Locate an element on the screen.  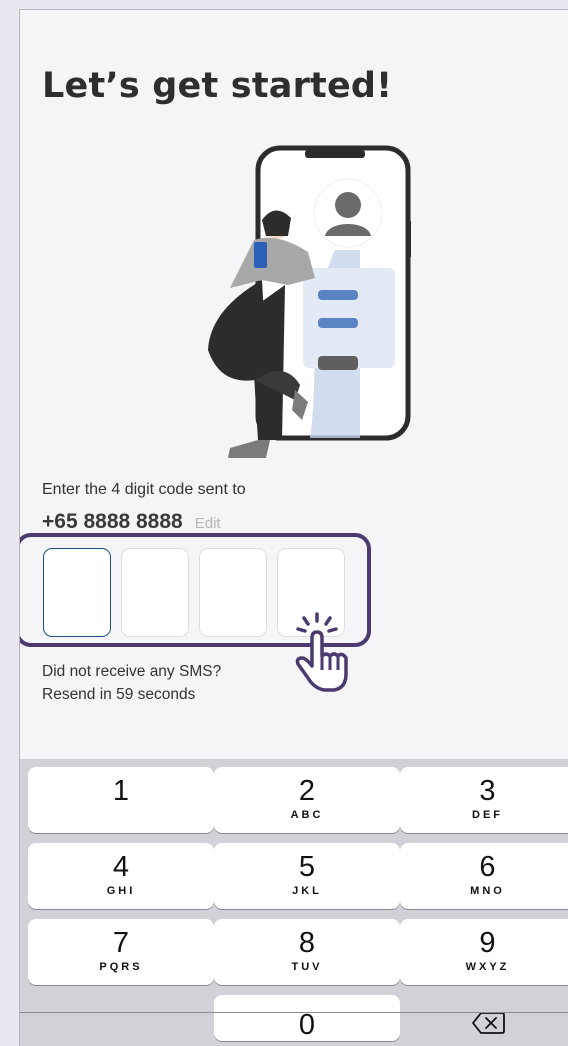
key-digit: 8 is located at coordinates (307, 943).